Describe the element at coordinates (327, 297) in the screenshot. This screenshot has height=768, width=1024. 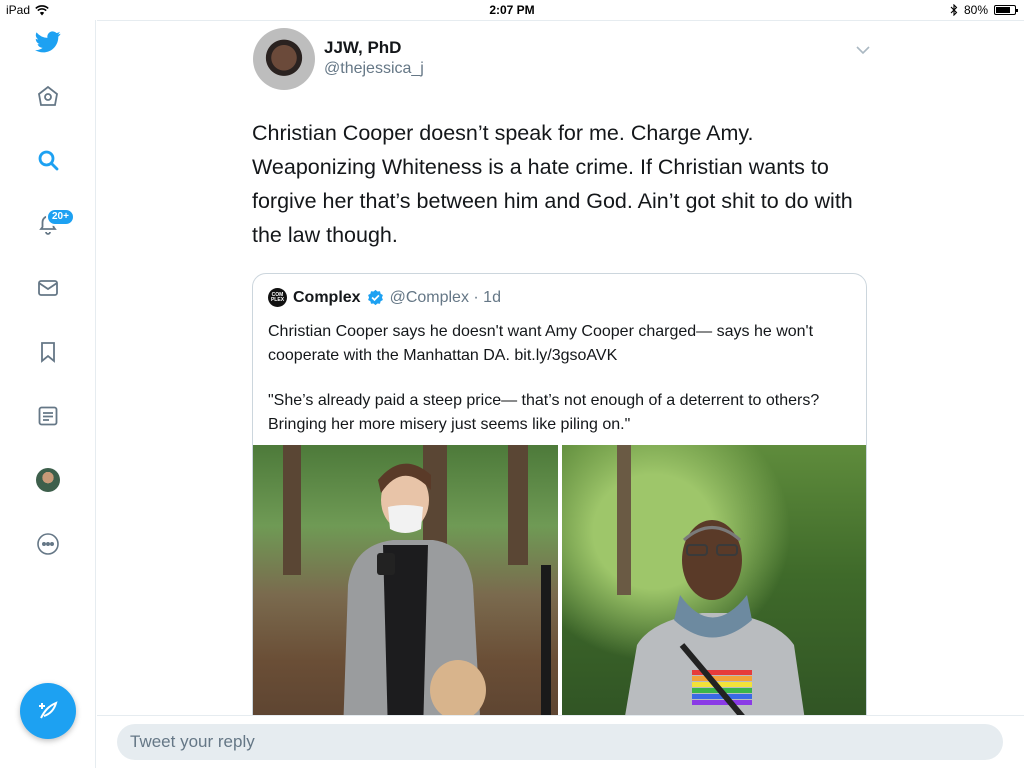
I see `quoted-author-name: Complex` at that location.